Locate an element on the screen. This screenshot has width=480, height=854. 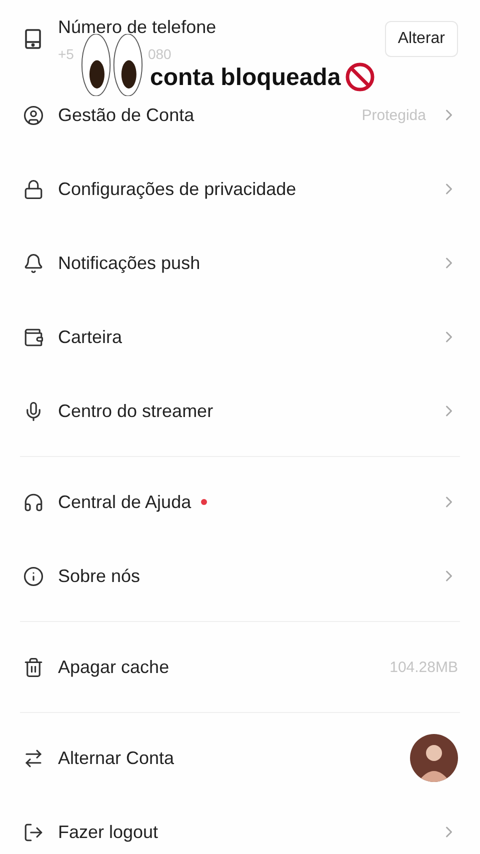
trash-icon is located at coordinates (33, 667).